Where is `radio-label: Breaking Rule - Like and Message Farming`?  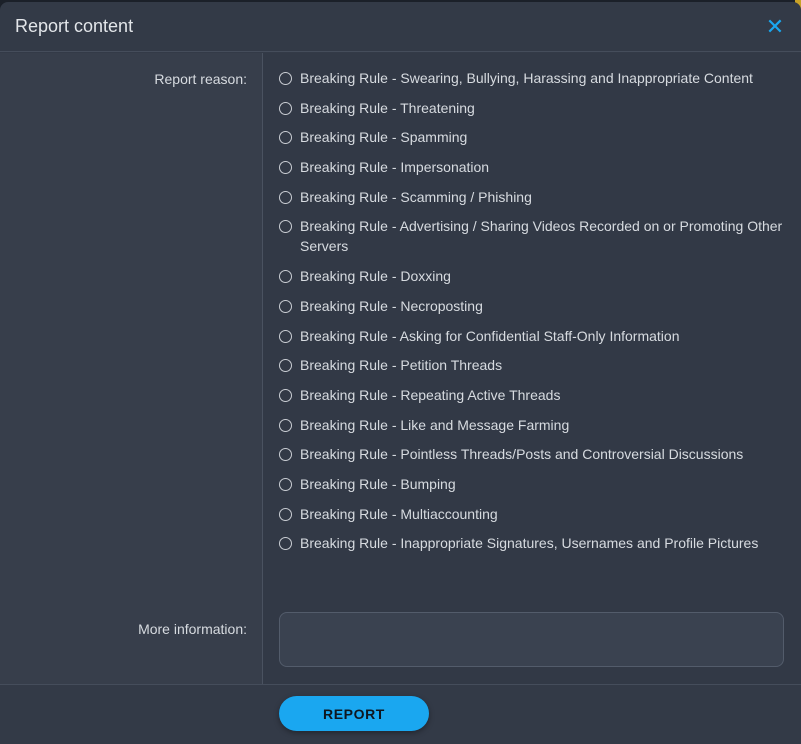
radio-label: Breaking Rule - Like and Message Farming is located at coordinates (435, 424).